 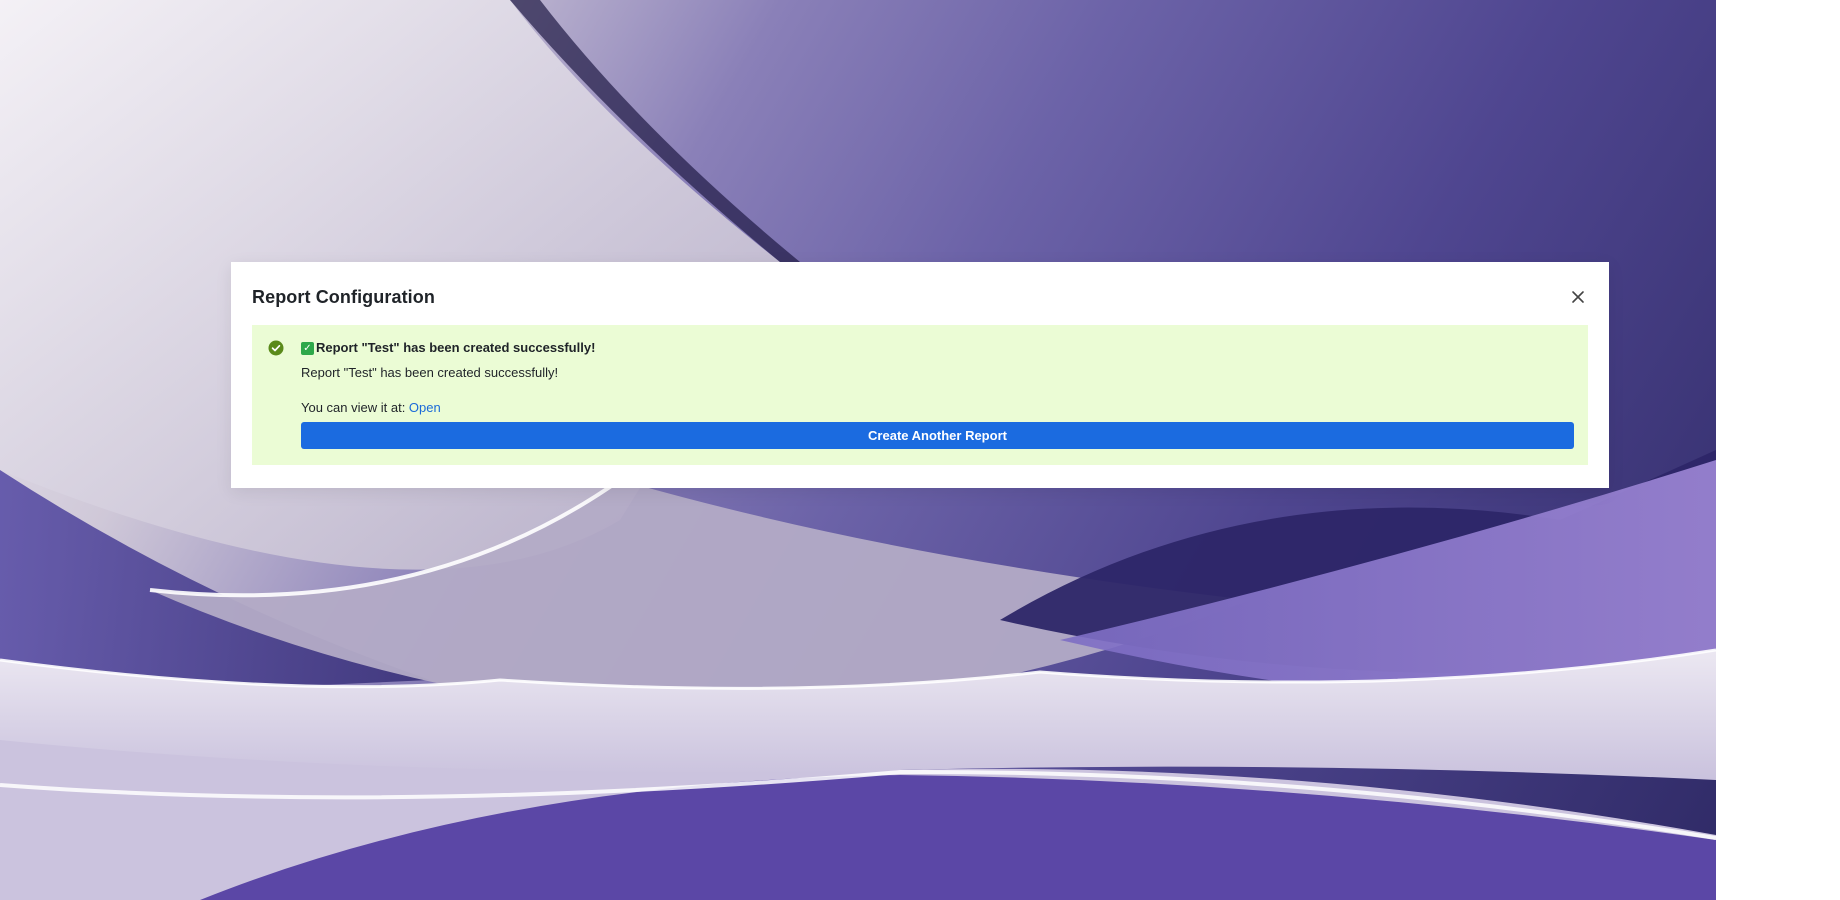 What do you see at coordinates (343, 297) in the screenshot?
I see `dialog-title: Report Configuration` at bounding box center [343, 297].